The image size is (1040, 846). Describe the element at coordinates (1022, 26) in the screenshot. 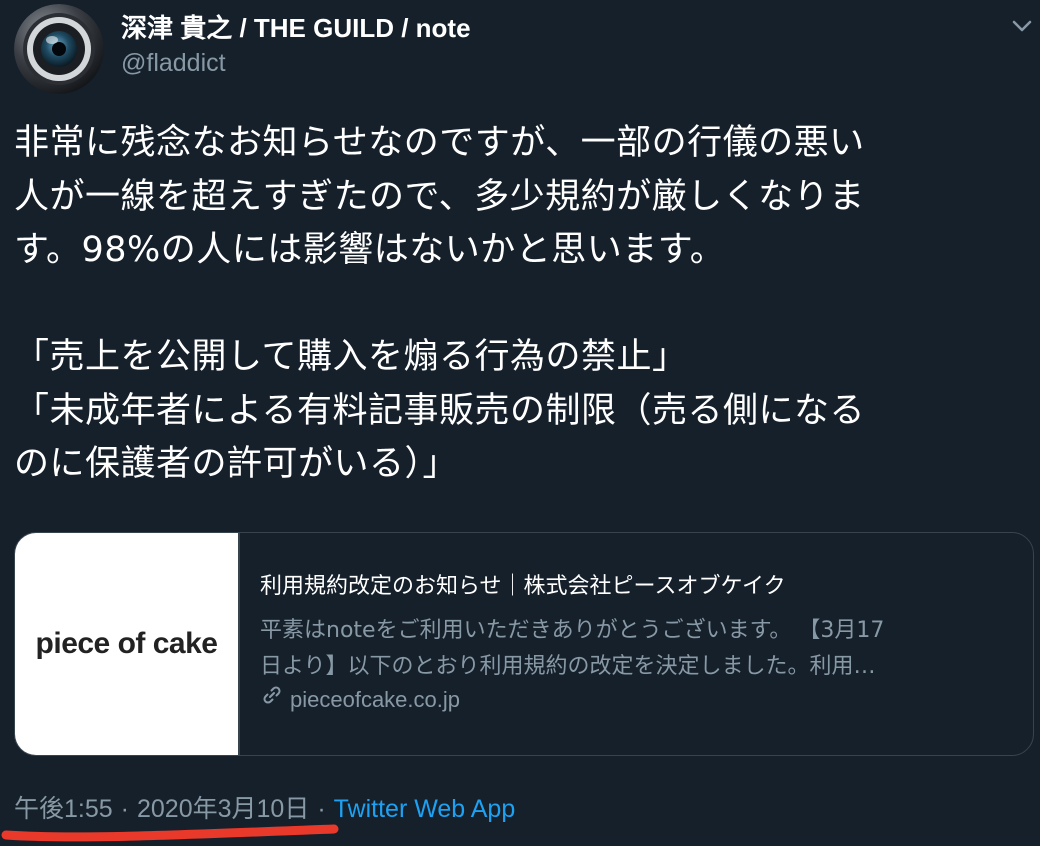

I see `chevron-down-icon` at that location.